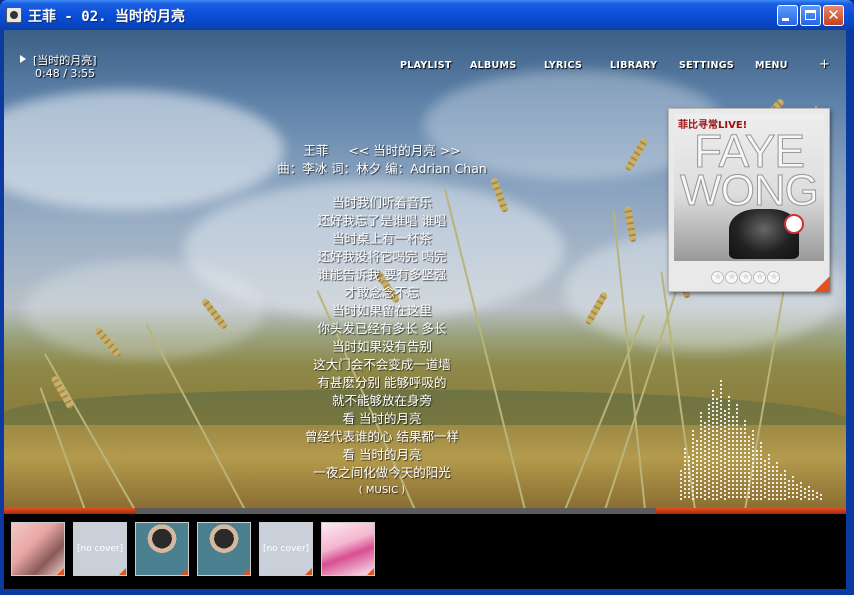 The width and height of the screenshot is (854, 595). I want to click on lyrics-song: << 当时的月亮 >>, so click(404, 150).